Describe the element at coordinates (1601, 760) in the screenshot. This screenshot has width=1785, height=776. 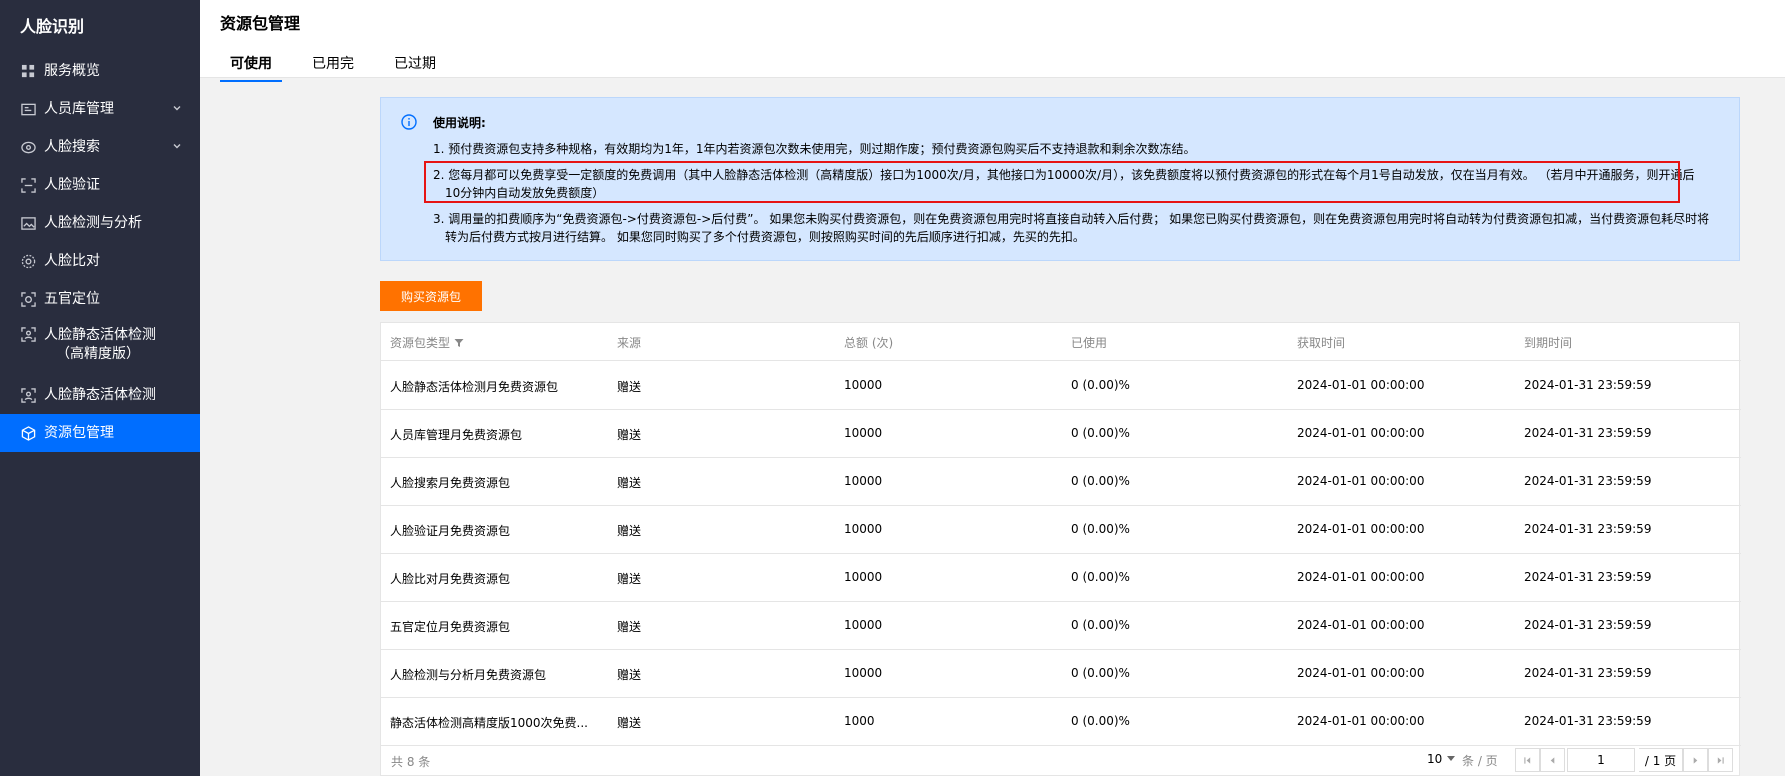
I see `page-number-input` at that location.